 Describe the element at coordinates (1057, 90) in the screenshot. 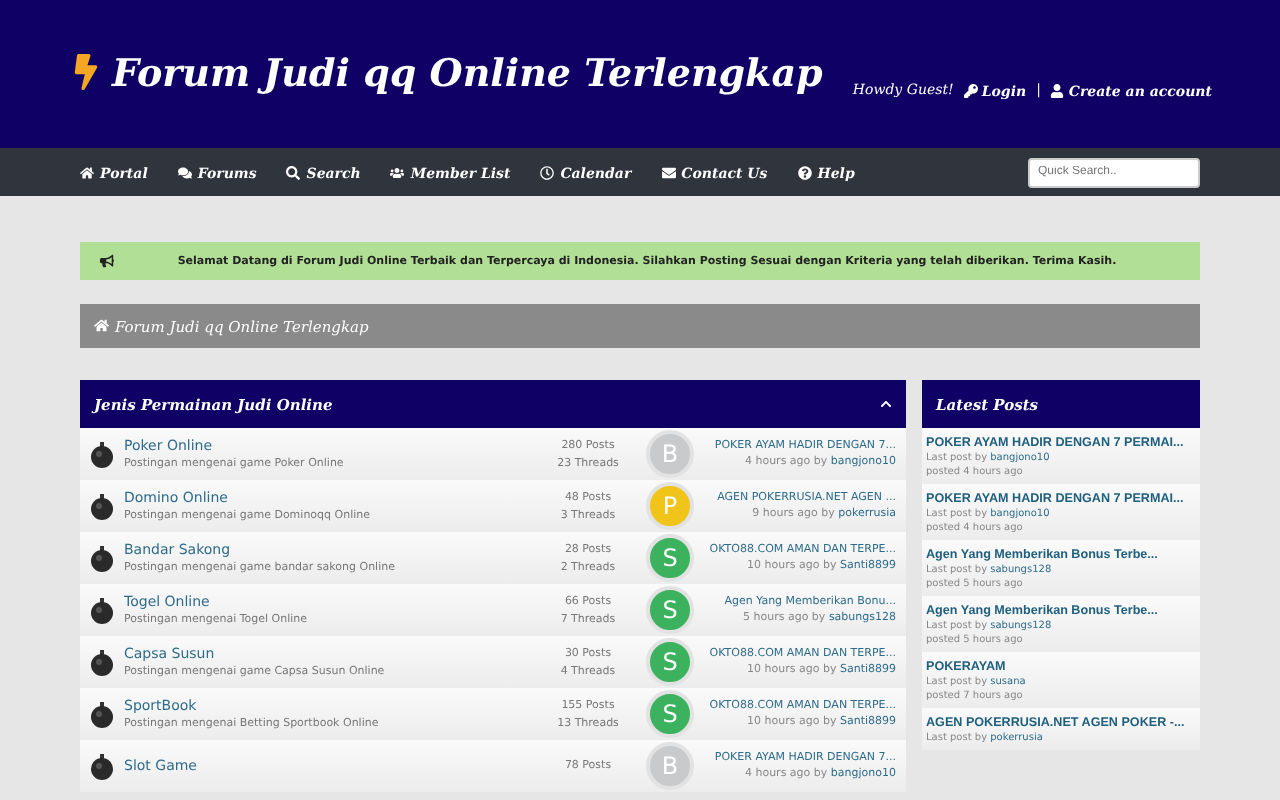

I see `user-icon` at that location.